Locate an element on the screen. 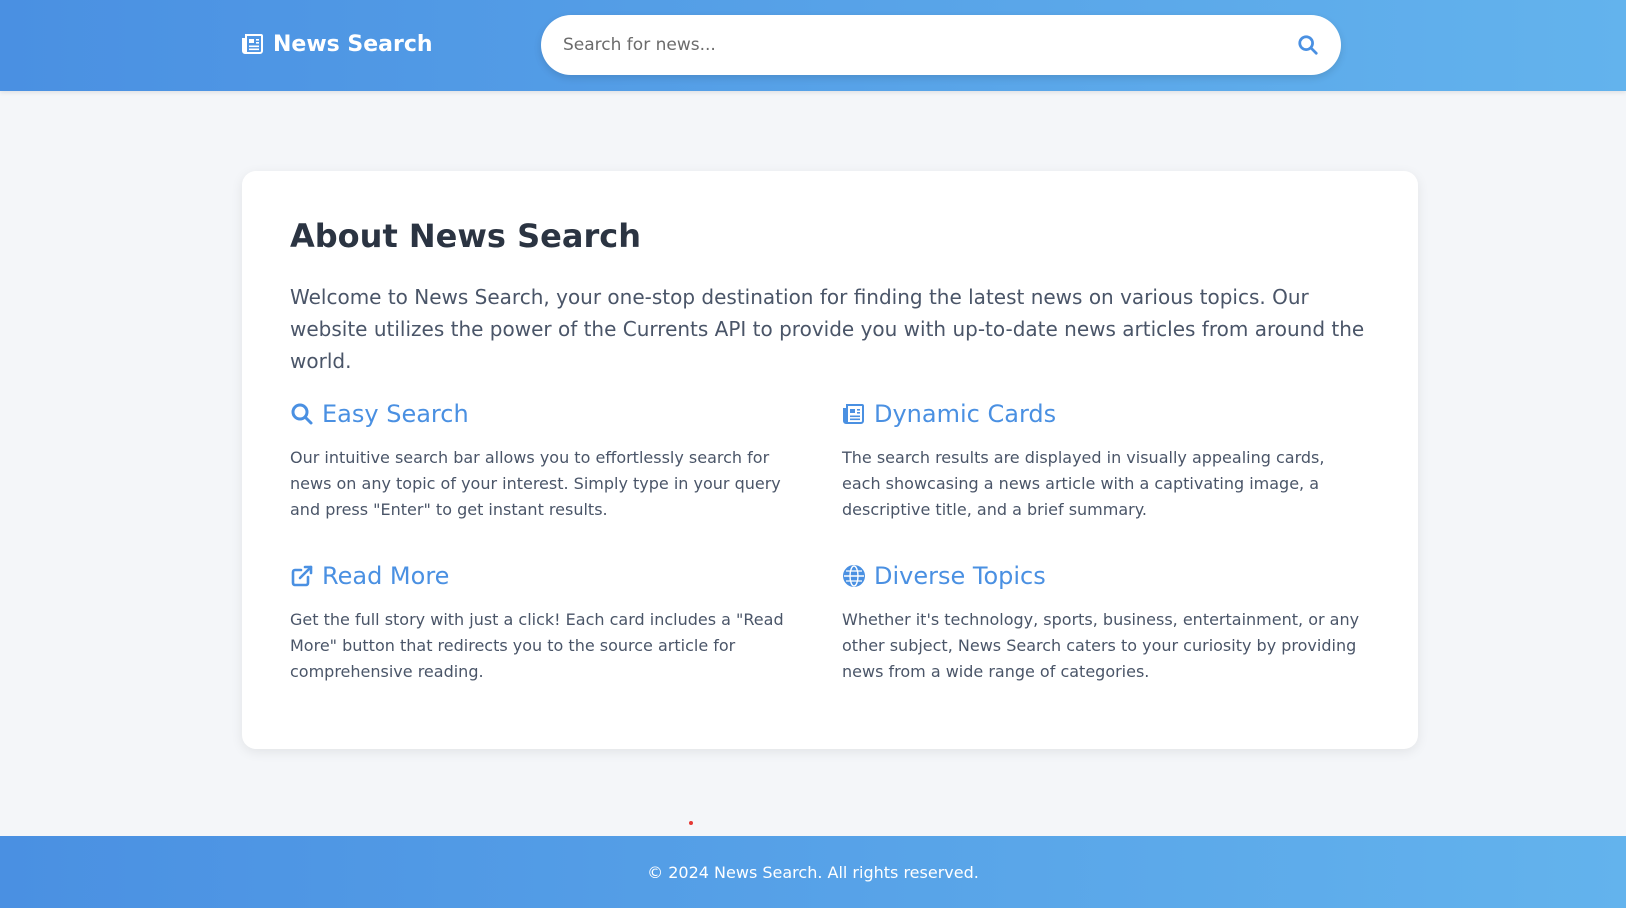 The height and width of the screenshot is (908, 1626). feature-heading: Easy Search is located at coordinates (550, 414).